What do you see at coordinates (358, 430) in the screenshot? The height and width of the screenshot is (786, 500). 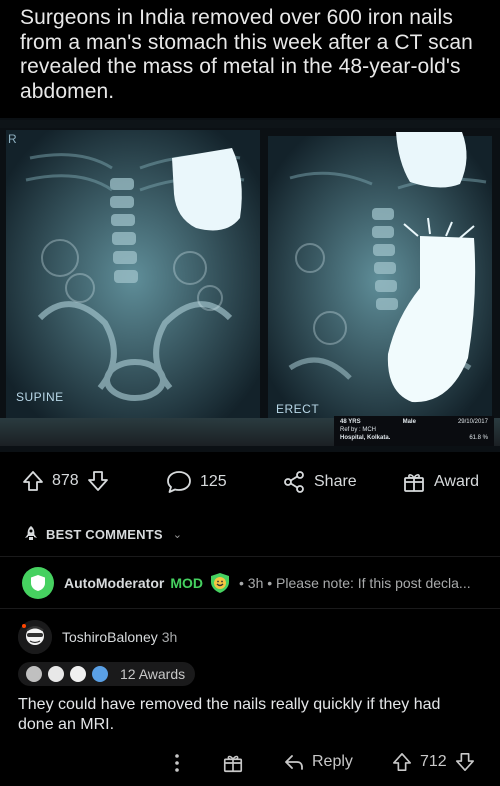 I see `tag-ref: Ref by : MCH` at bounding box center [358, 430].